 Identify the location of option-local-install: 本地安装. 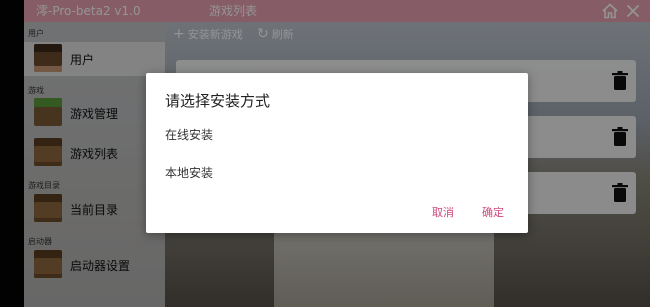
(189, 172).